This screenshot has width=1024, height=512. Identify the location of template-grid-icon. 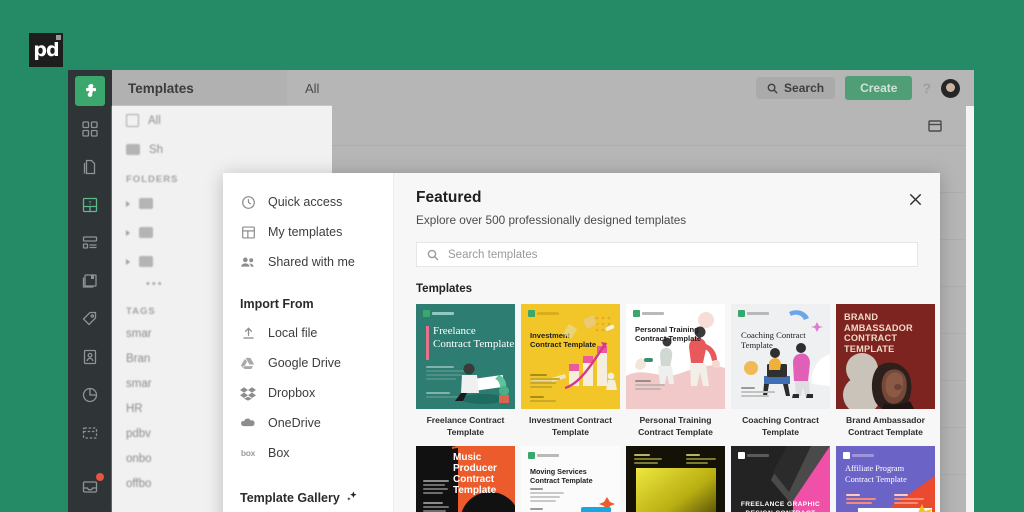
(248, 232).